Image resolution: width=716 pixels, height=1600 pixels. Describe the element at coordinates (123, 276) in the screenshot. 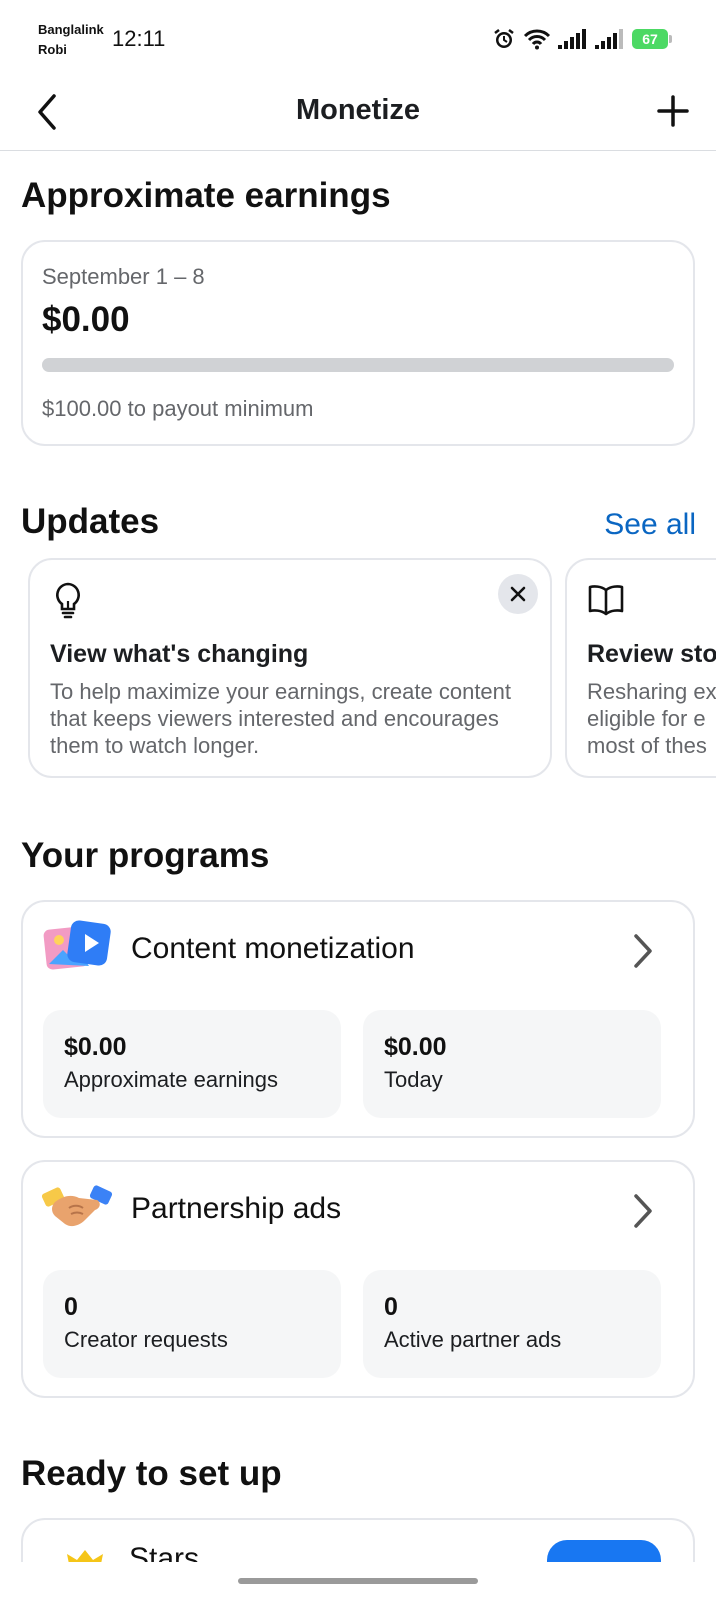

I see `earnings-date-range: September 1 – 8` at that location.